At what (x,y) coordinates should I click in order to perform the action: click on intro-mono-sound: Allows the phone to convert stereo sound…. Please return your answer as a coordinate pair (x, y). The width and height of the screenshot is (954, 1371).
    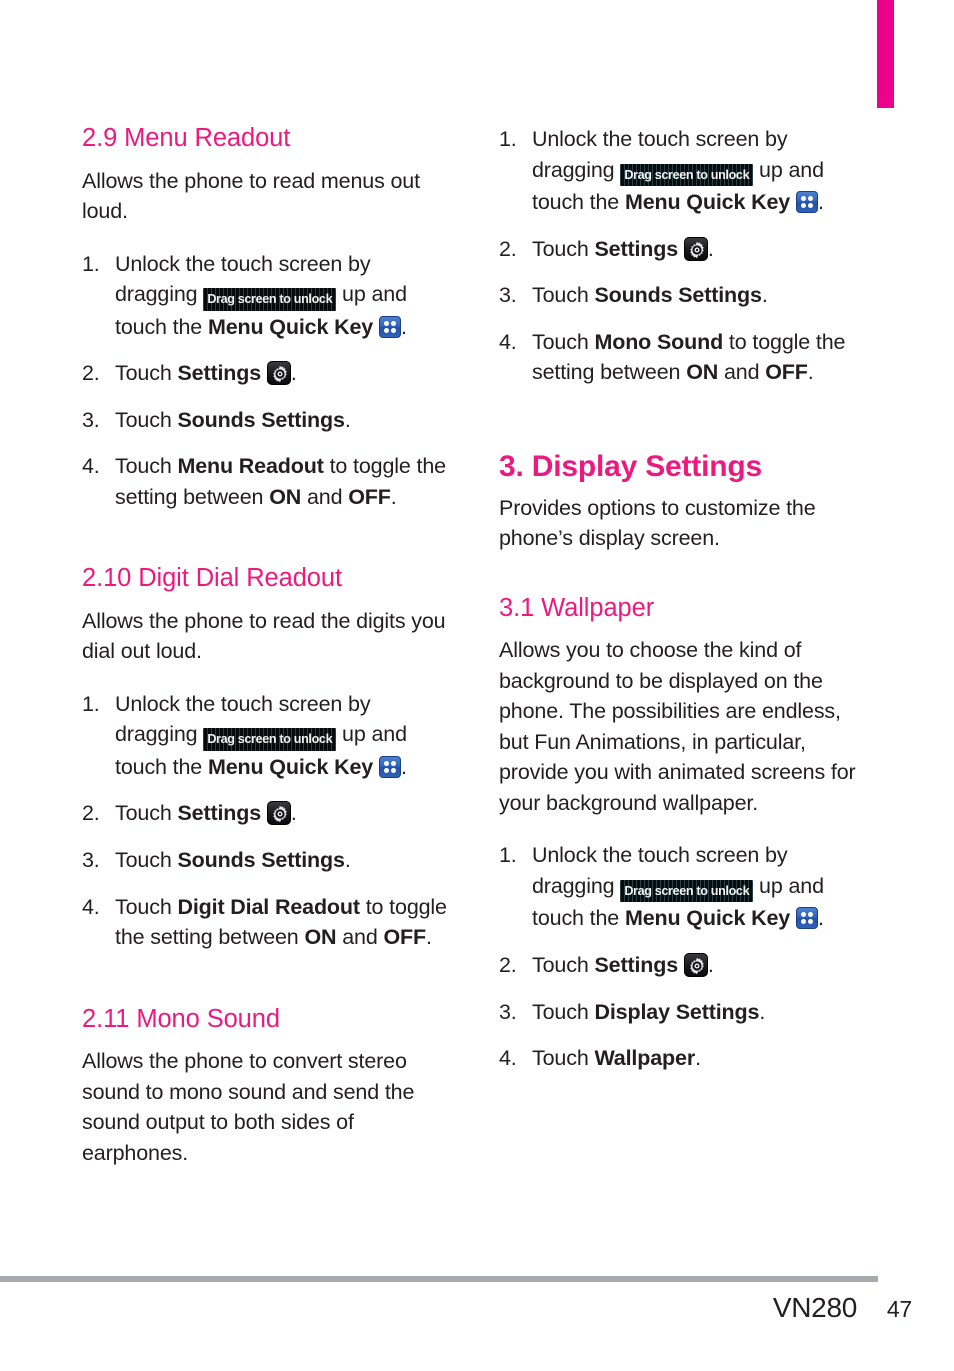
    Looking at the image, I should click on (248, 1107).